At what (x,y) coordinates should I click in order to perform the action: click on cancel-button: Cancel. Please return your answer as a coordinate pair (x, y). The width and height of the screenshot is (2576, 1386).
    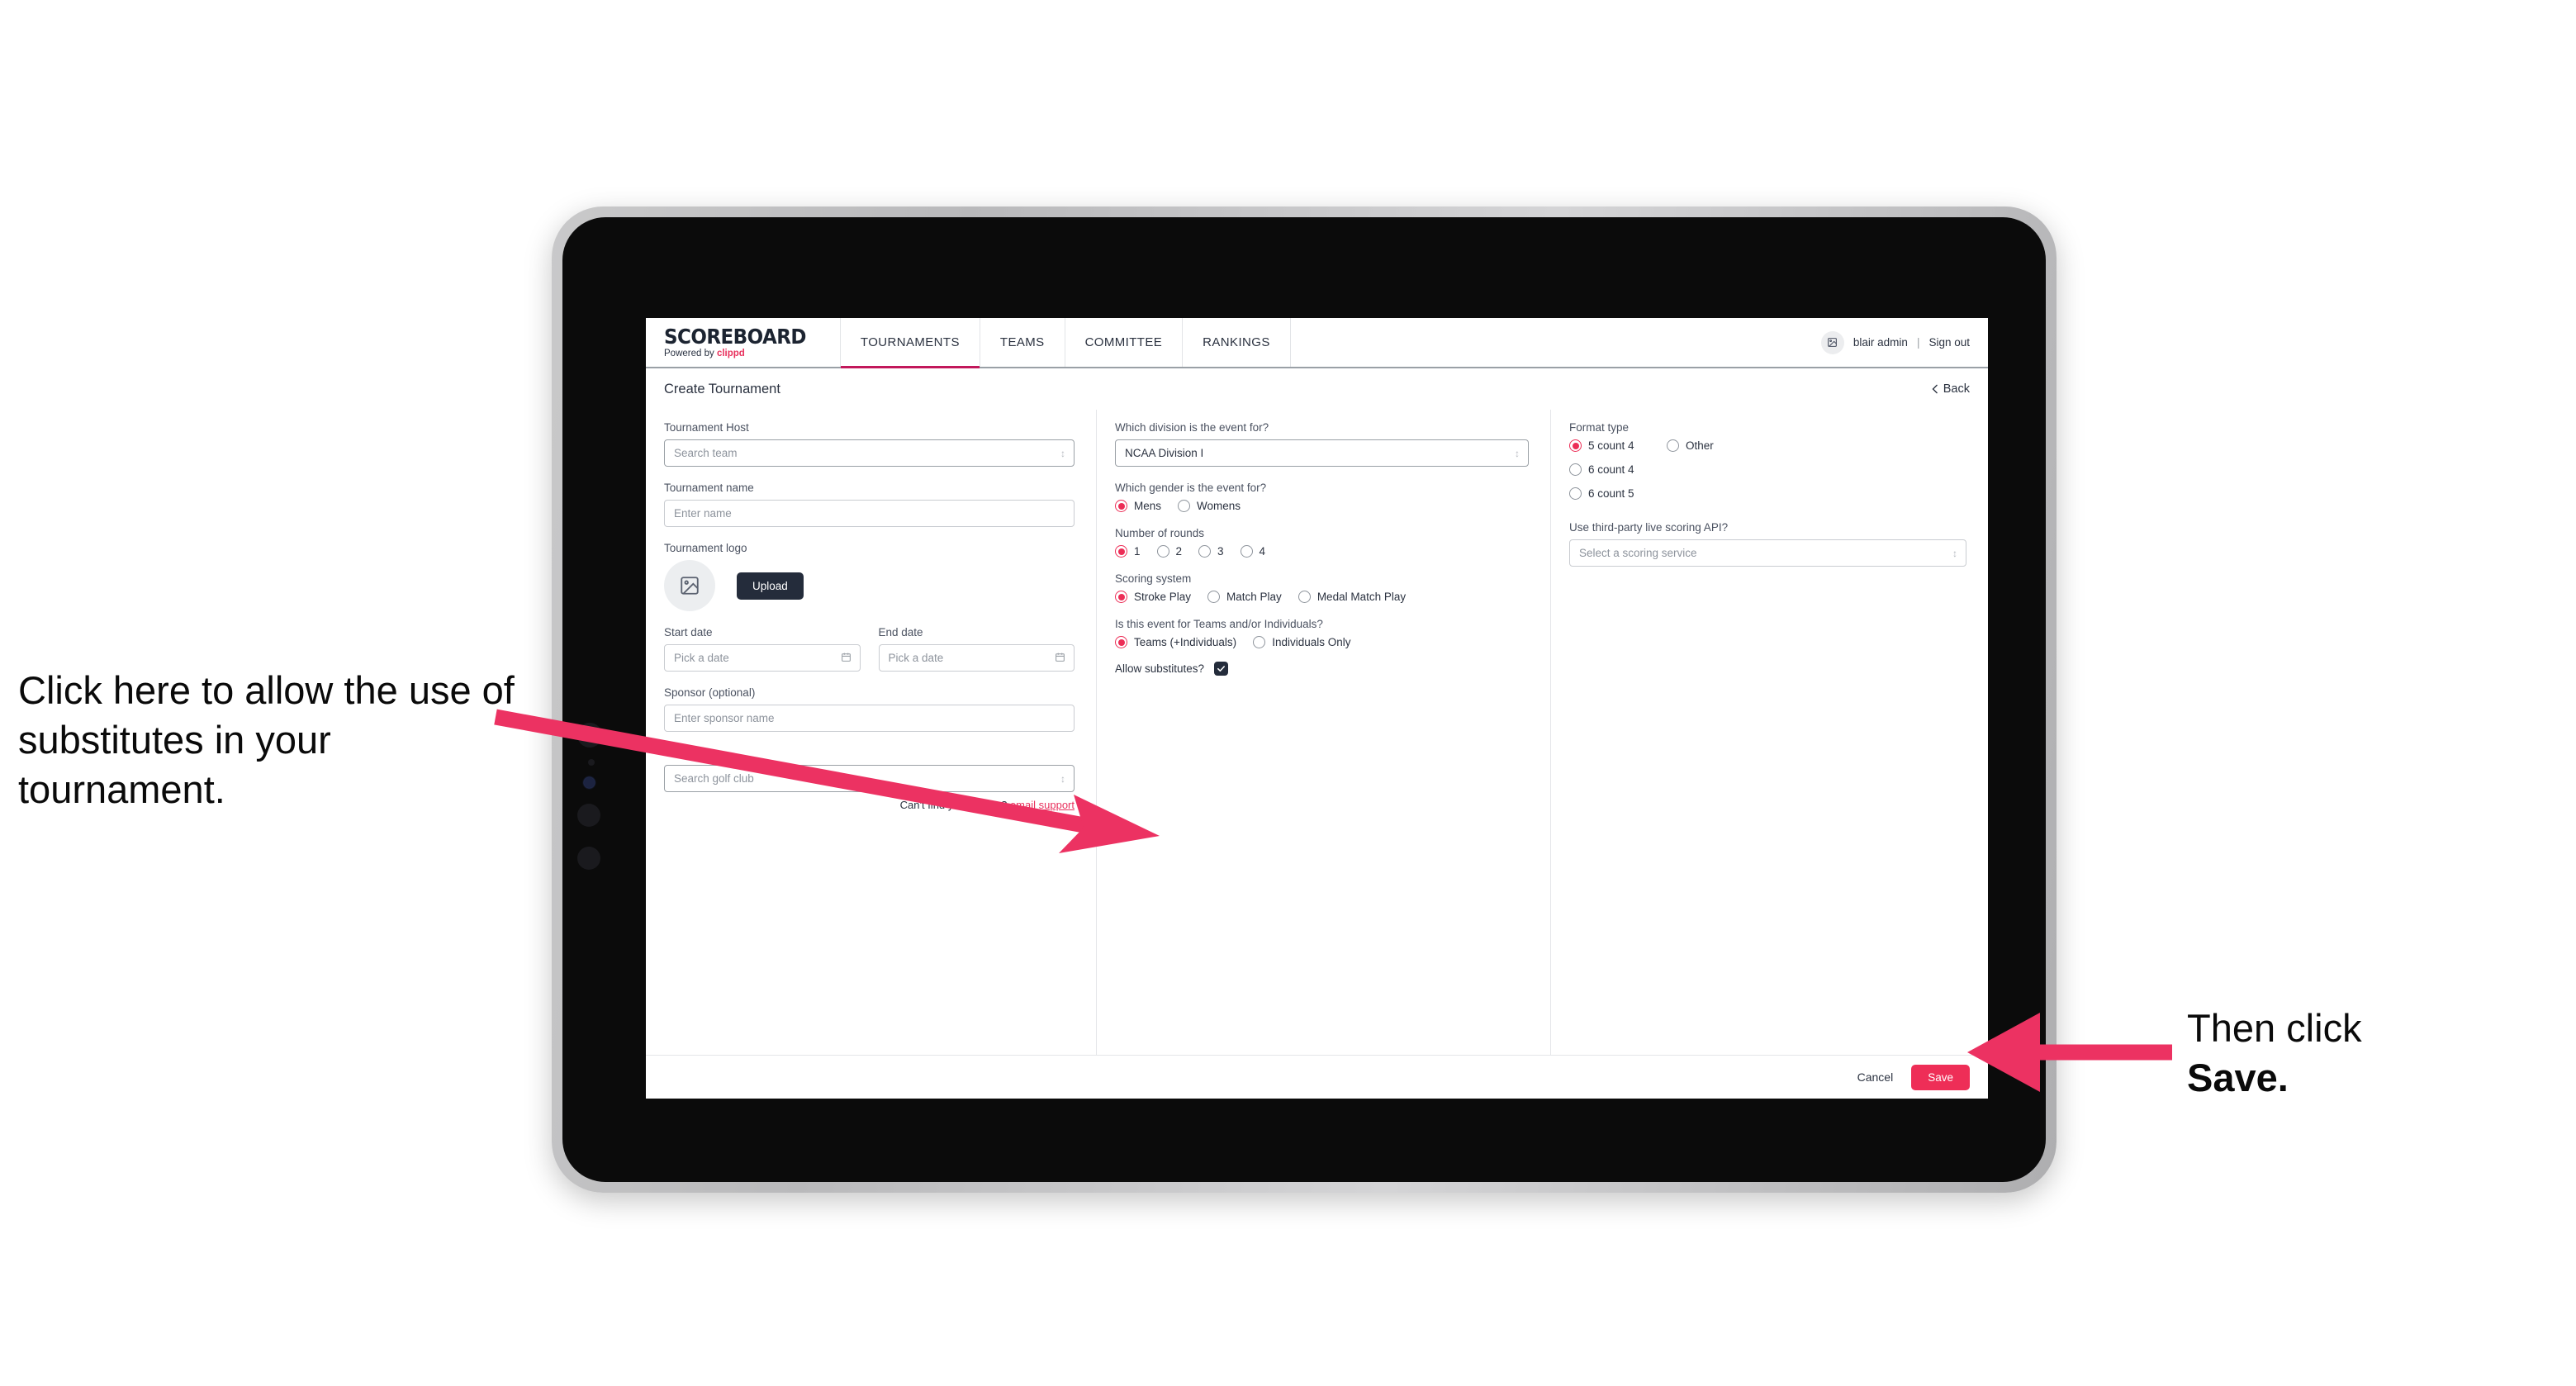
    Looking at the image, I should click on (1875, 1077).